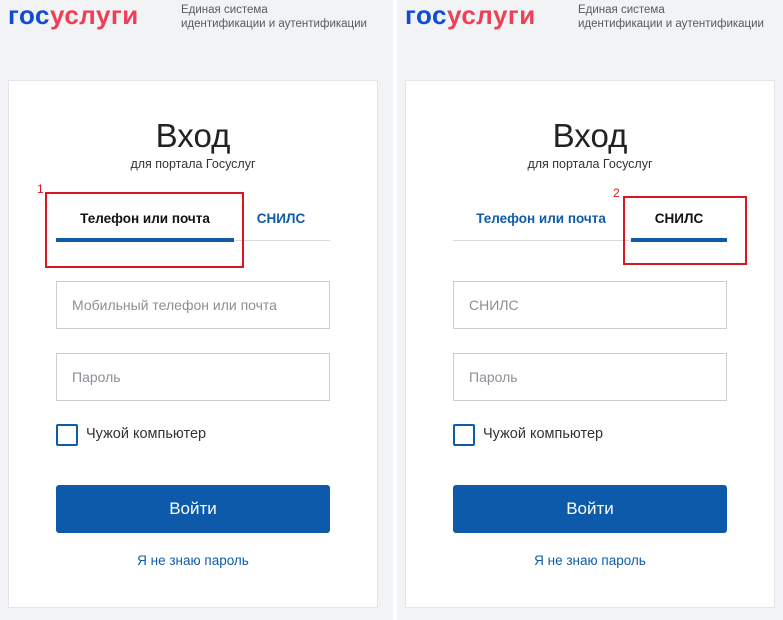 Image resolution: width=783 pixels, height=620 pixels. What do you see at coordinates (40, 189) in the screenshot?
I see `annotation-number-1: 1` at bounding box center [40, 189].